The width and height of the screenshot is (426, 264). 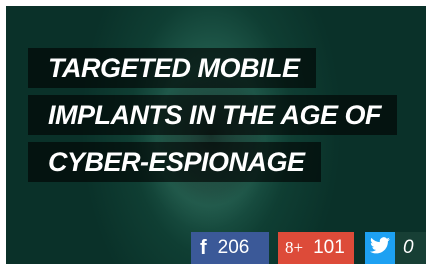 I want to click on headline-line-1: TARGETED MOBILE, so click(x=172, y=68).